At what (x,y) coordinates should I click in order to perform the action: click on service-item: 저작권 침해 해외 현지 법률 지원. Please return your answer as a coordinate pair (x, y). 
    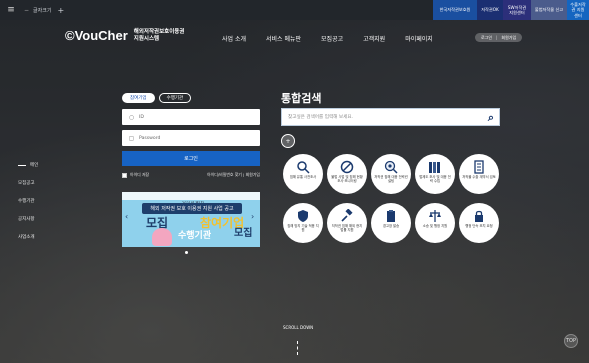
    Looking at the image, I should click on (347, 226).